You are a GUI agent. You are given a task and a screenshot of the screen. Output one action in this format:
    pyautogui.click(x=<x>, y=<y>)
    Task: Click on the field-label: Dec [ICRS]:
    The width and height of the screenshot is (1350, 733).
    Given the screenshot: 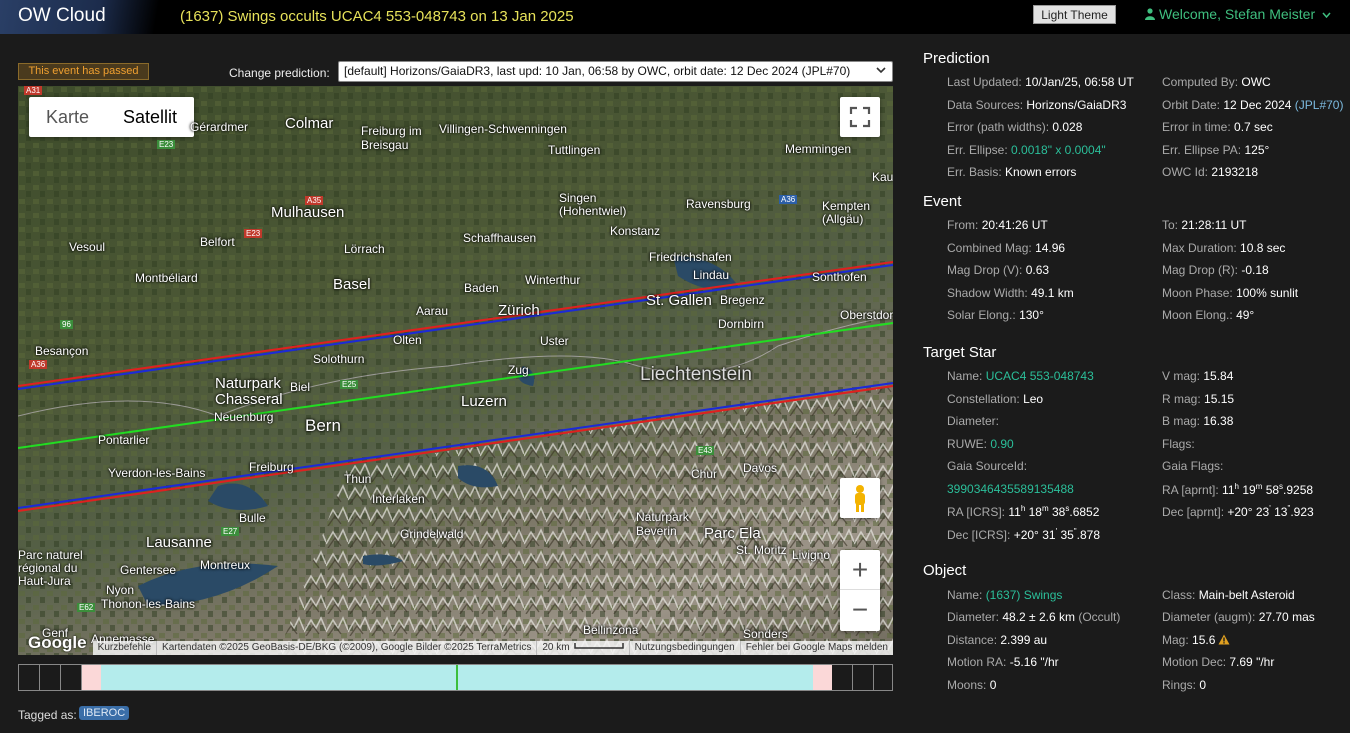 What is the action you would take?
    pyautogui.click(x=979, y=535)
    